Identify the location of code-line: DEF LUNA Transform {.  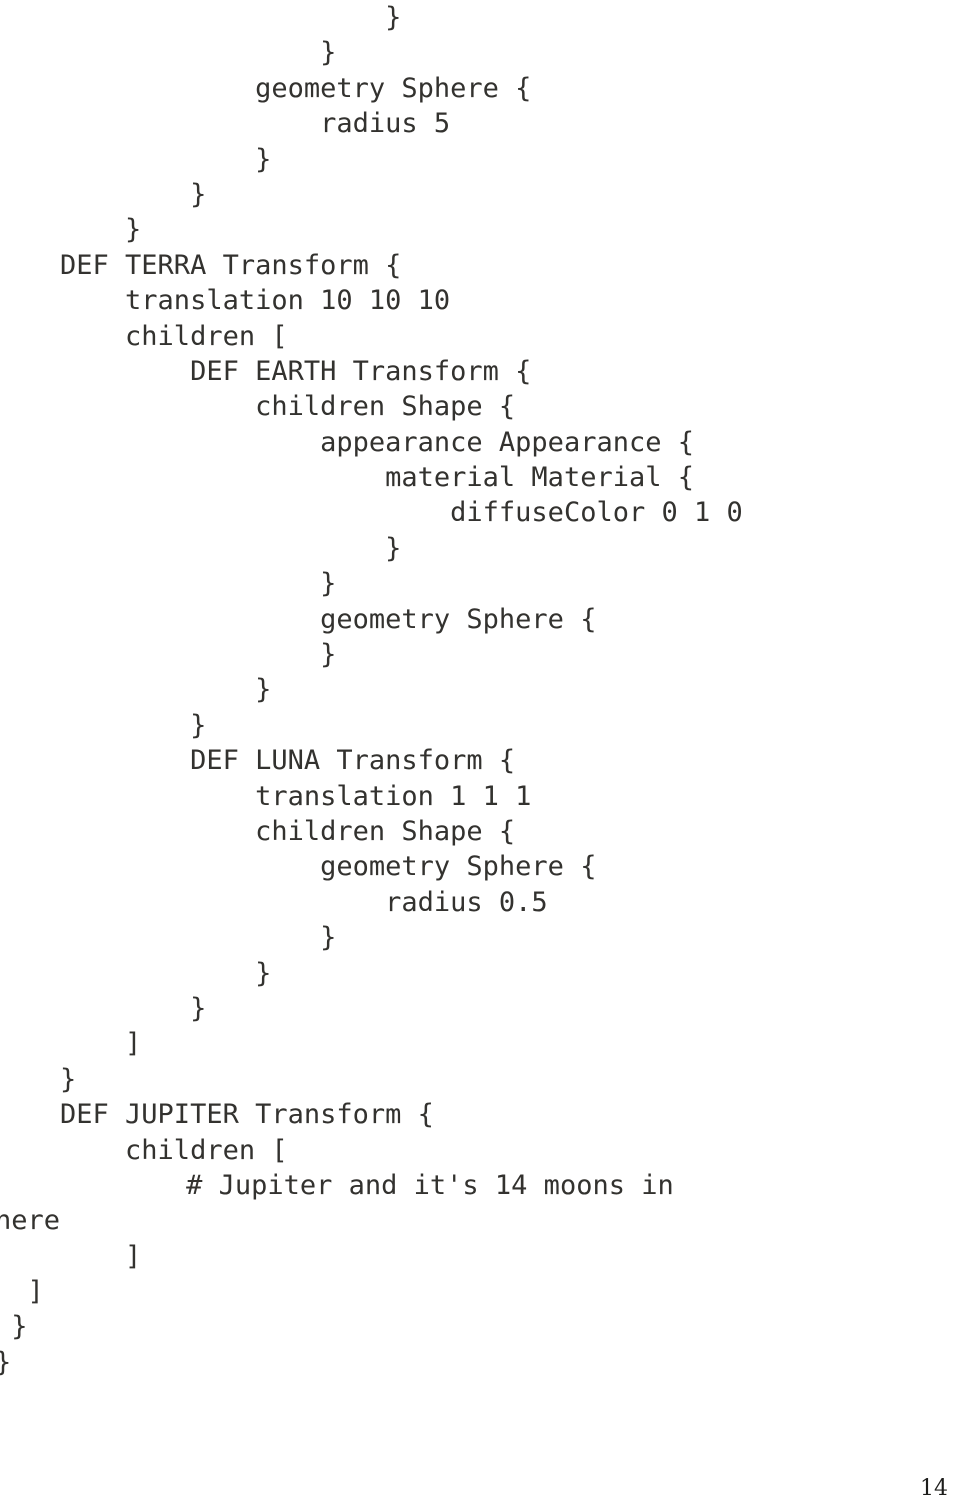
(258, 761).